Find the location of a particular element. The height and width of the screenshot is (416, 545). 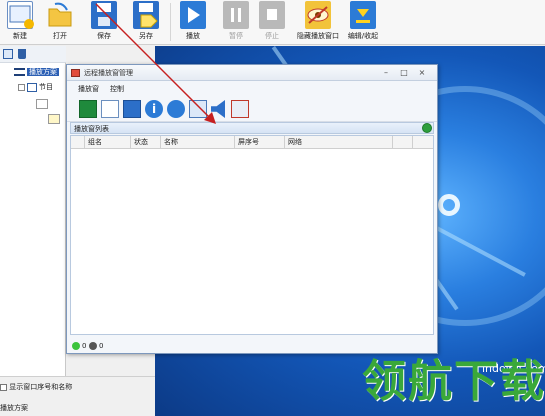

offline-indicator-icon is located at coordinates (93, 346).